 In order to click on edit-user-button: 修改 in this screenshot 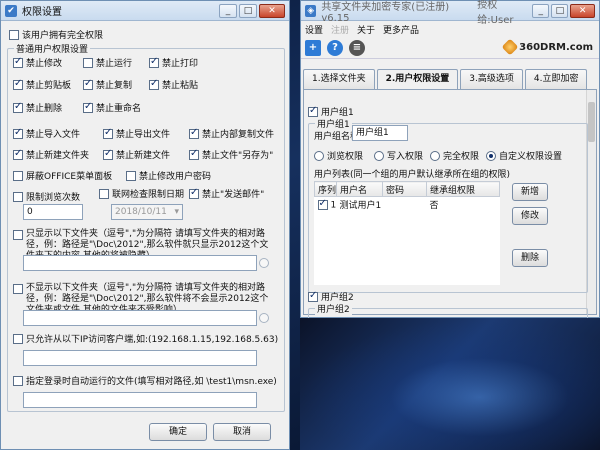, I will do `click(530, 216)`.